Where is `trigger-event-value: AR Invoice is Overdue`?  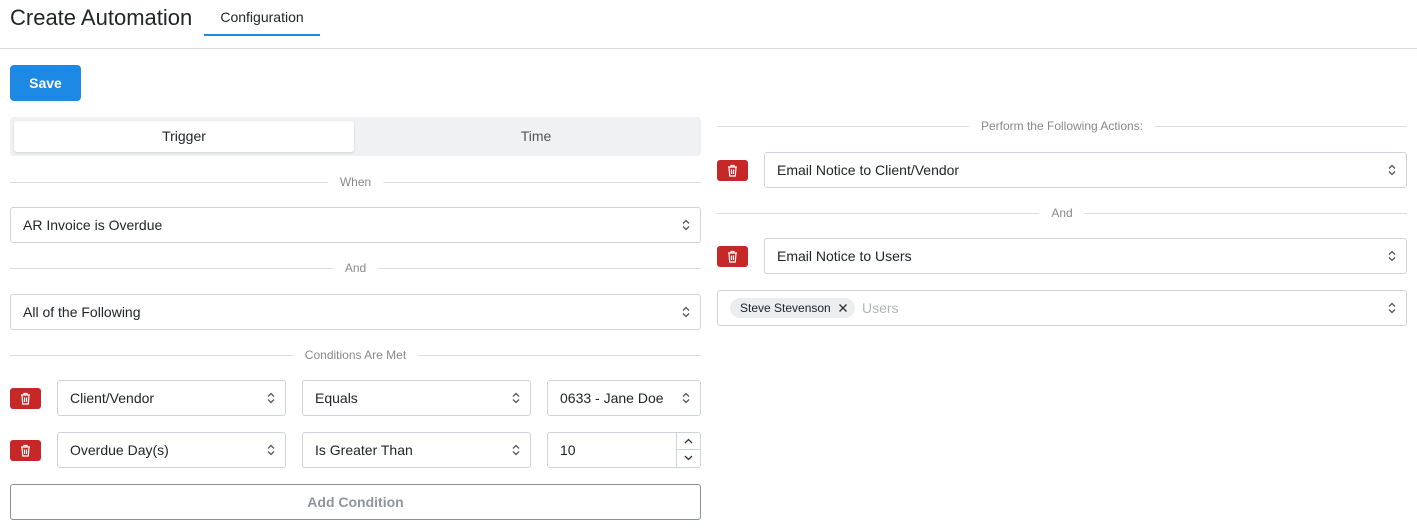 trigger-event-value: AR Invoice is Overdue is located at coordinates (93, 225).